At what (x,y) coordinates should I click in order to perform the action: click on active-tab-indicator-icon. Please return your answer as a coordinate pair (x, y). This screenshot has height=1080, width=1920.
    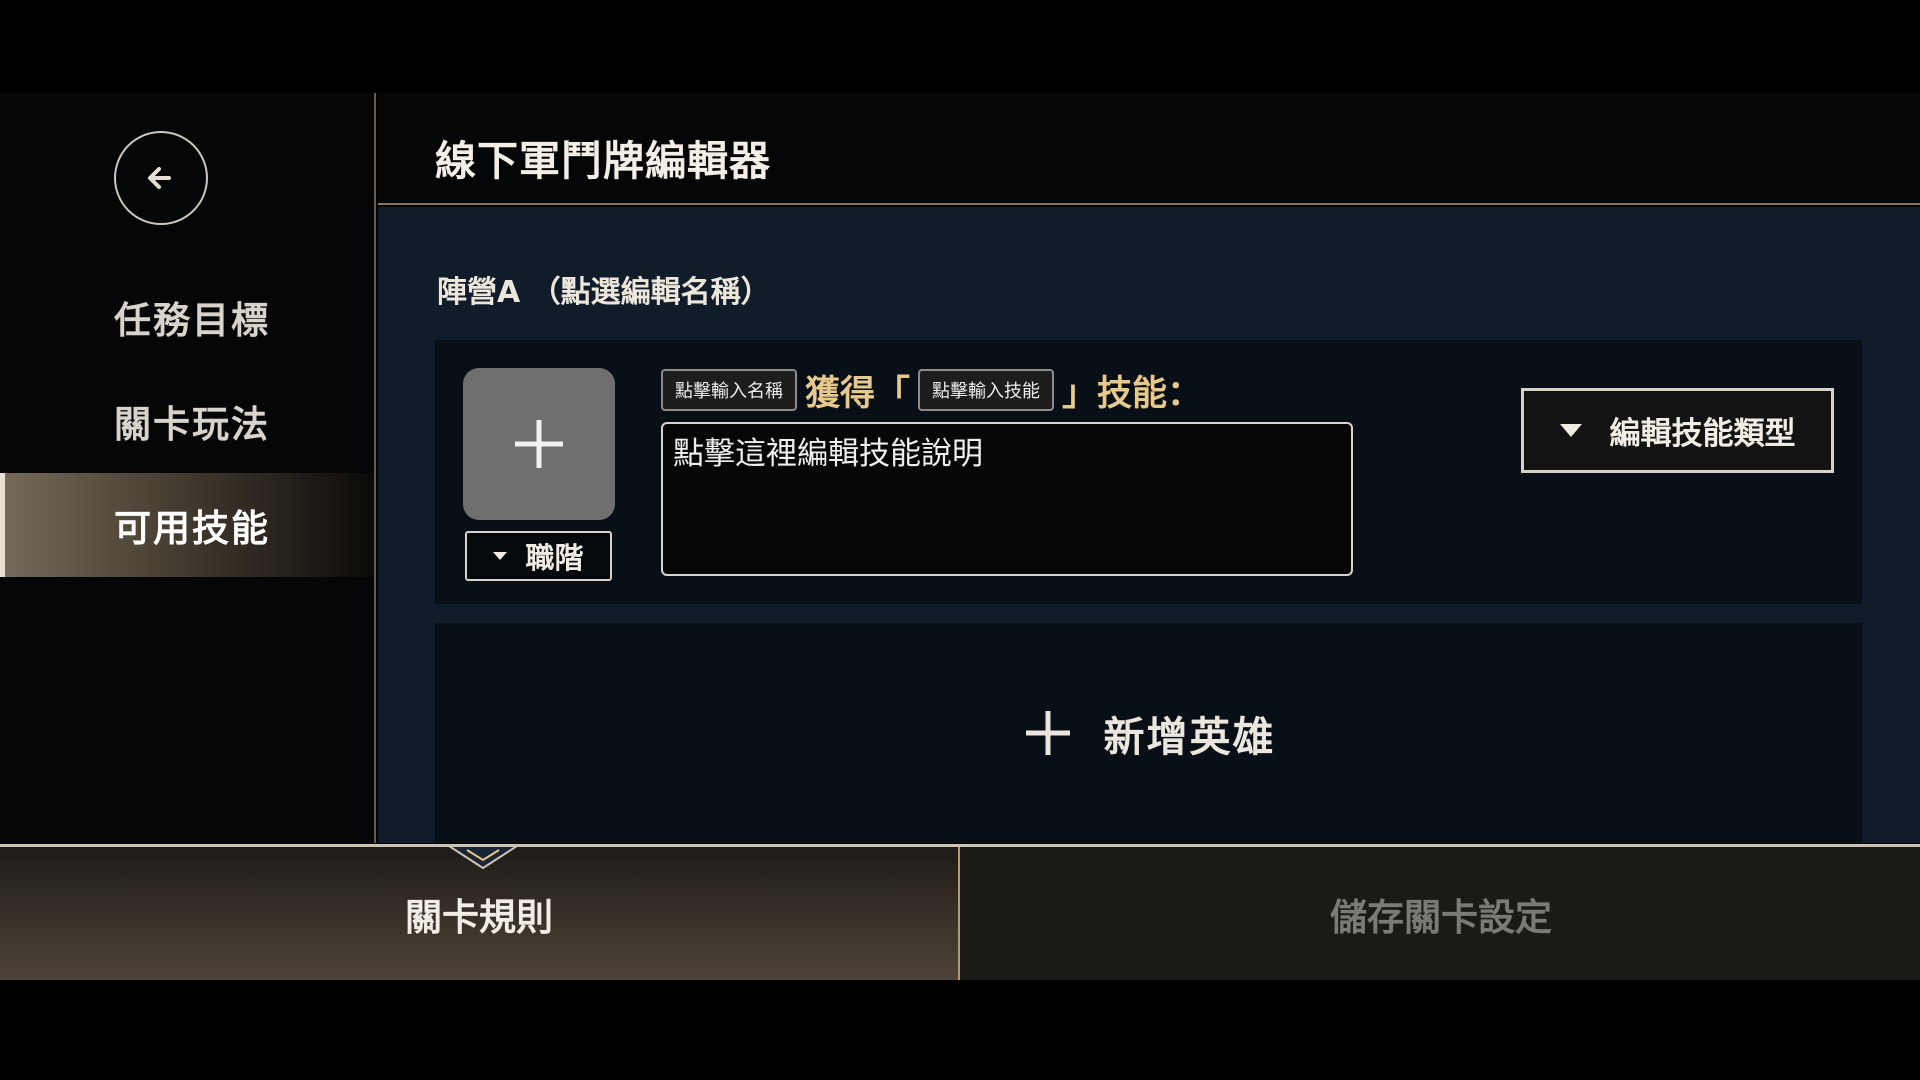
    Looking at the image, I should click on (483, 857).